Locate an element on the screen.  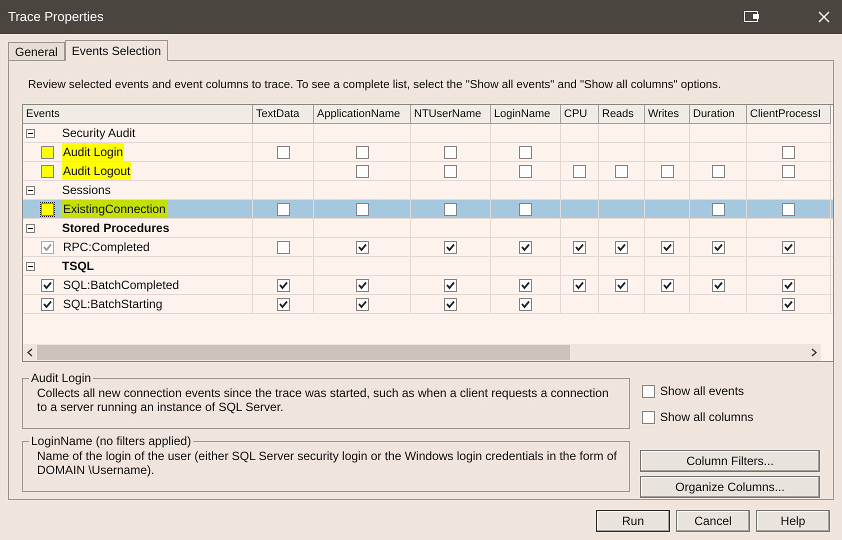
event-label: ExistingConnection is located at coordinates (114, 209).